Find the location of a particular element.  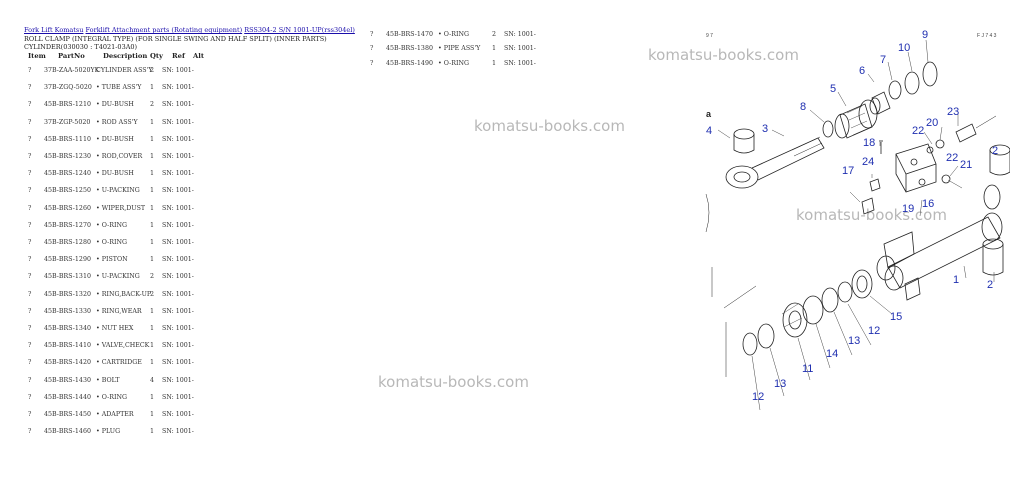

cell-partno: 45B-BRS-1210 is located at coordinates (67, 105).